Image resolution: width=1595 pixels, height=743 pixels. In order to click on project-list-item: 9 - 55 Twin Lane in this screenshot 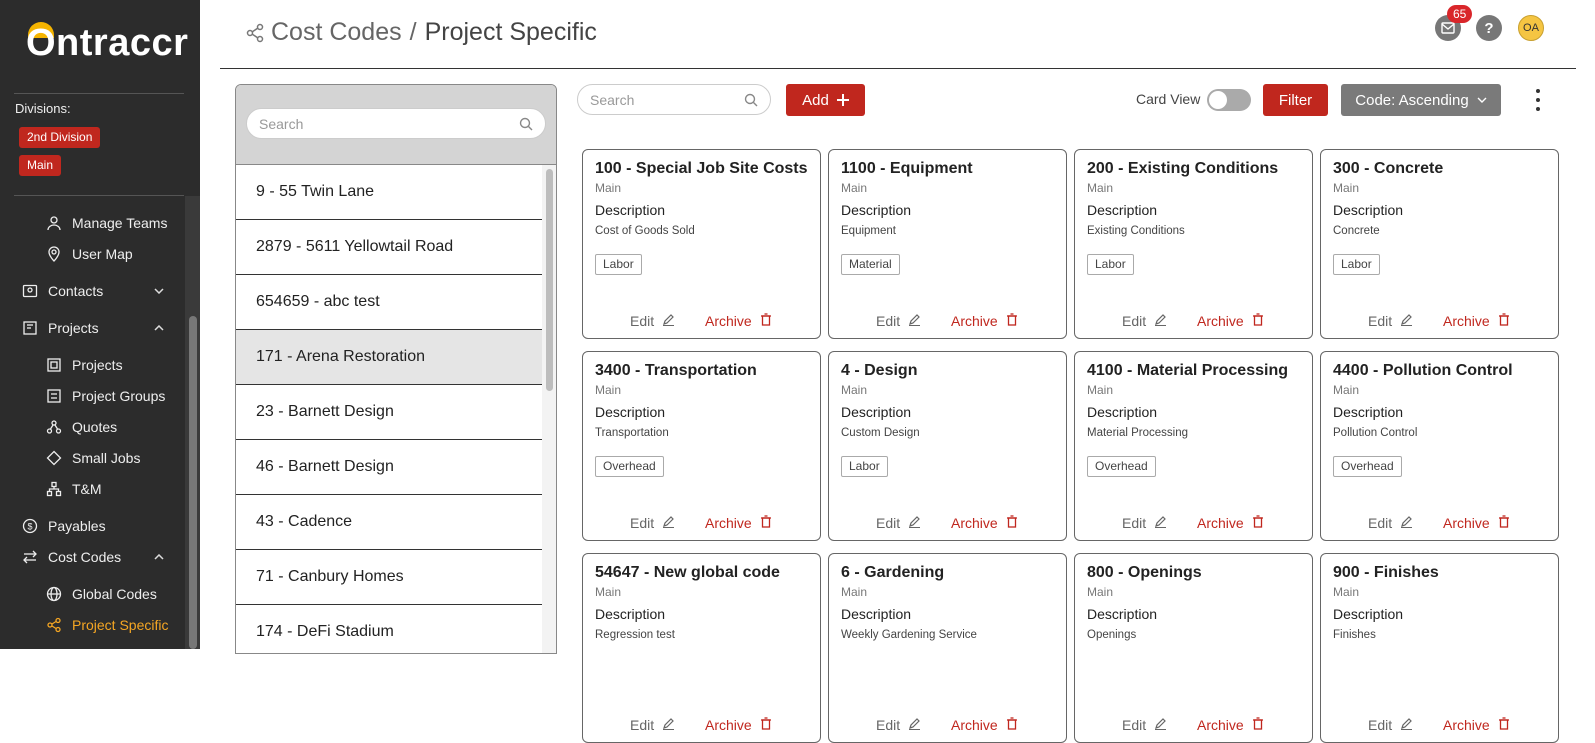, I will do `click(389, 192)`.